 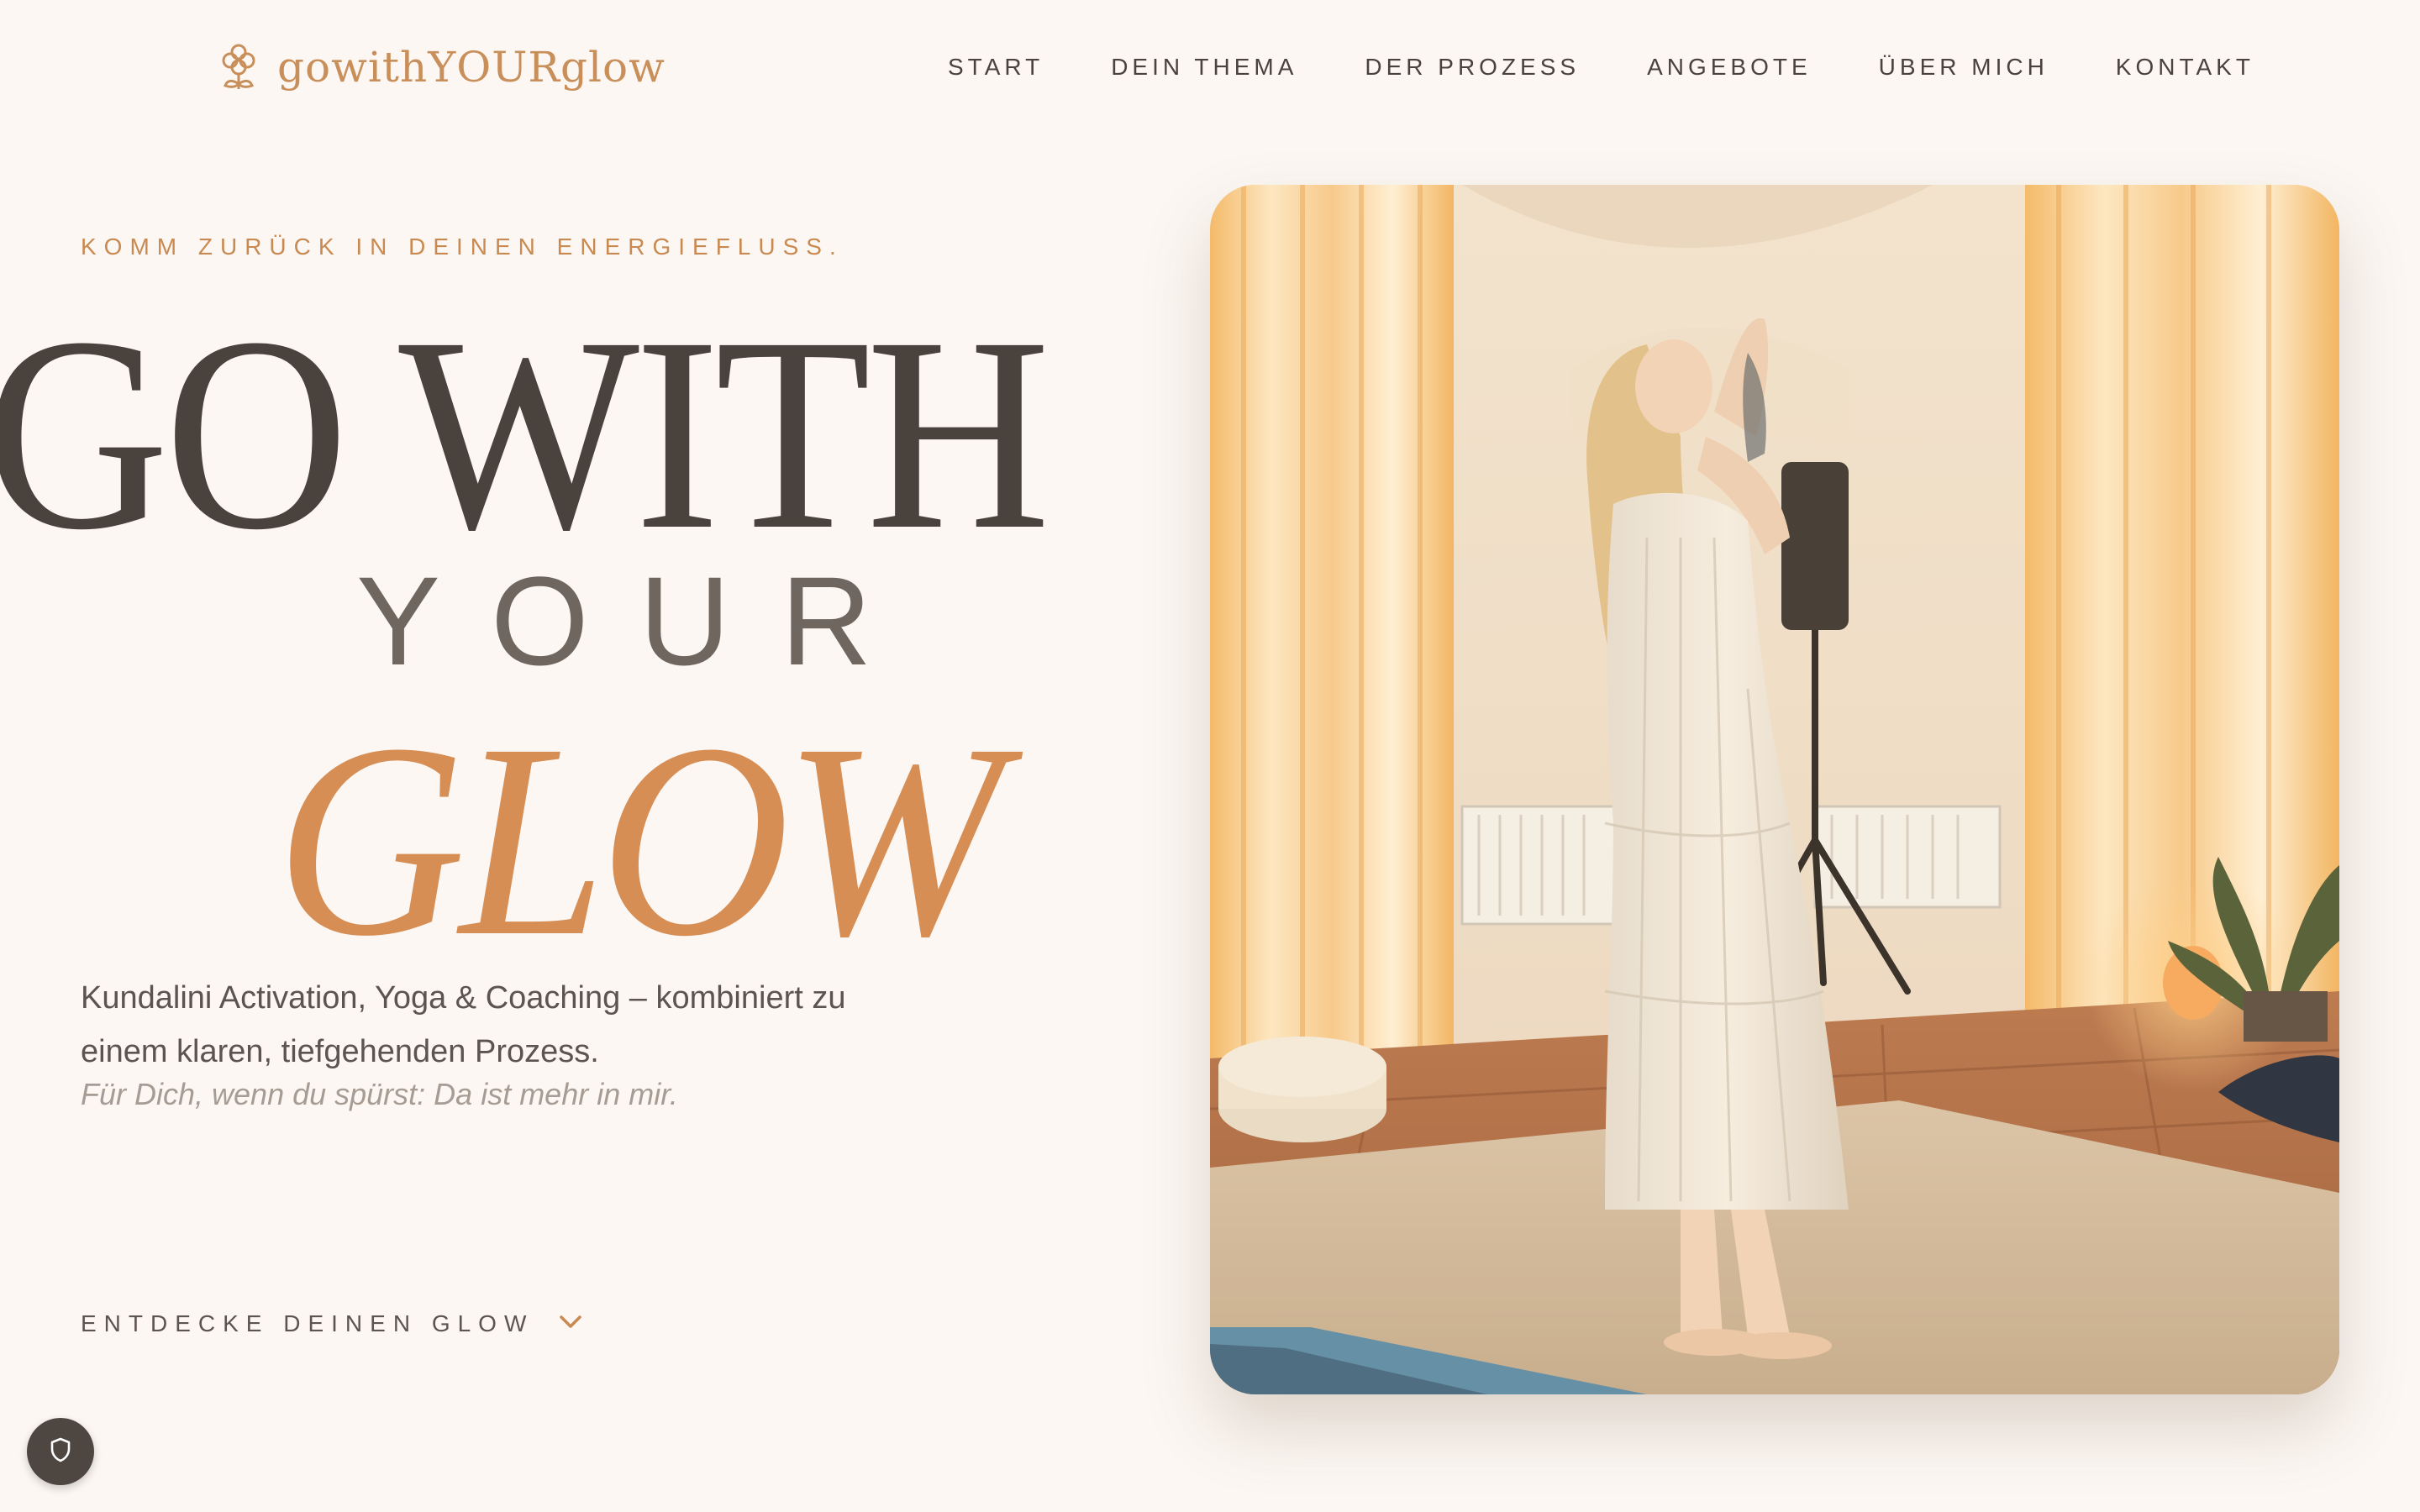 I want to click on cta-label: ENTDECKE DEINEN GLOW, so click(x=307, y=1323).